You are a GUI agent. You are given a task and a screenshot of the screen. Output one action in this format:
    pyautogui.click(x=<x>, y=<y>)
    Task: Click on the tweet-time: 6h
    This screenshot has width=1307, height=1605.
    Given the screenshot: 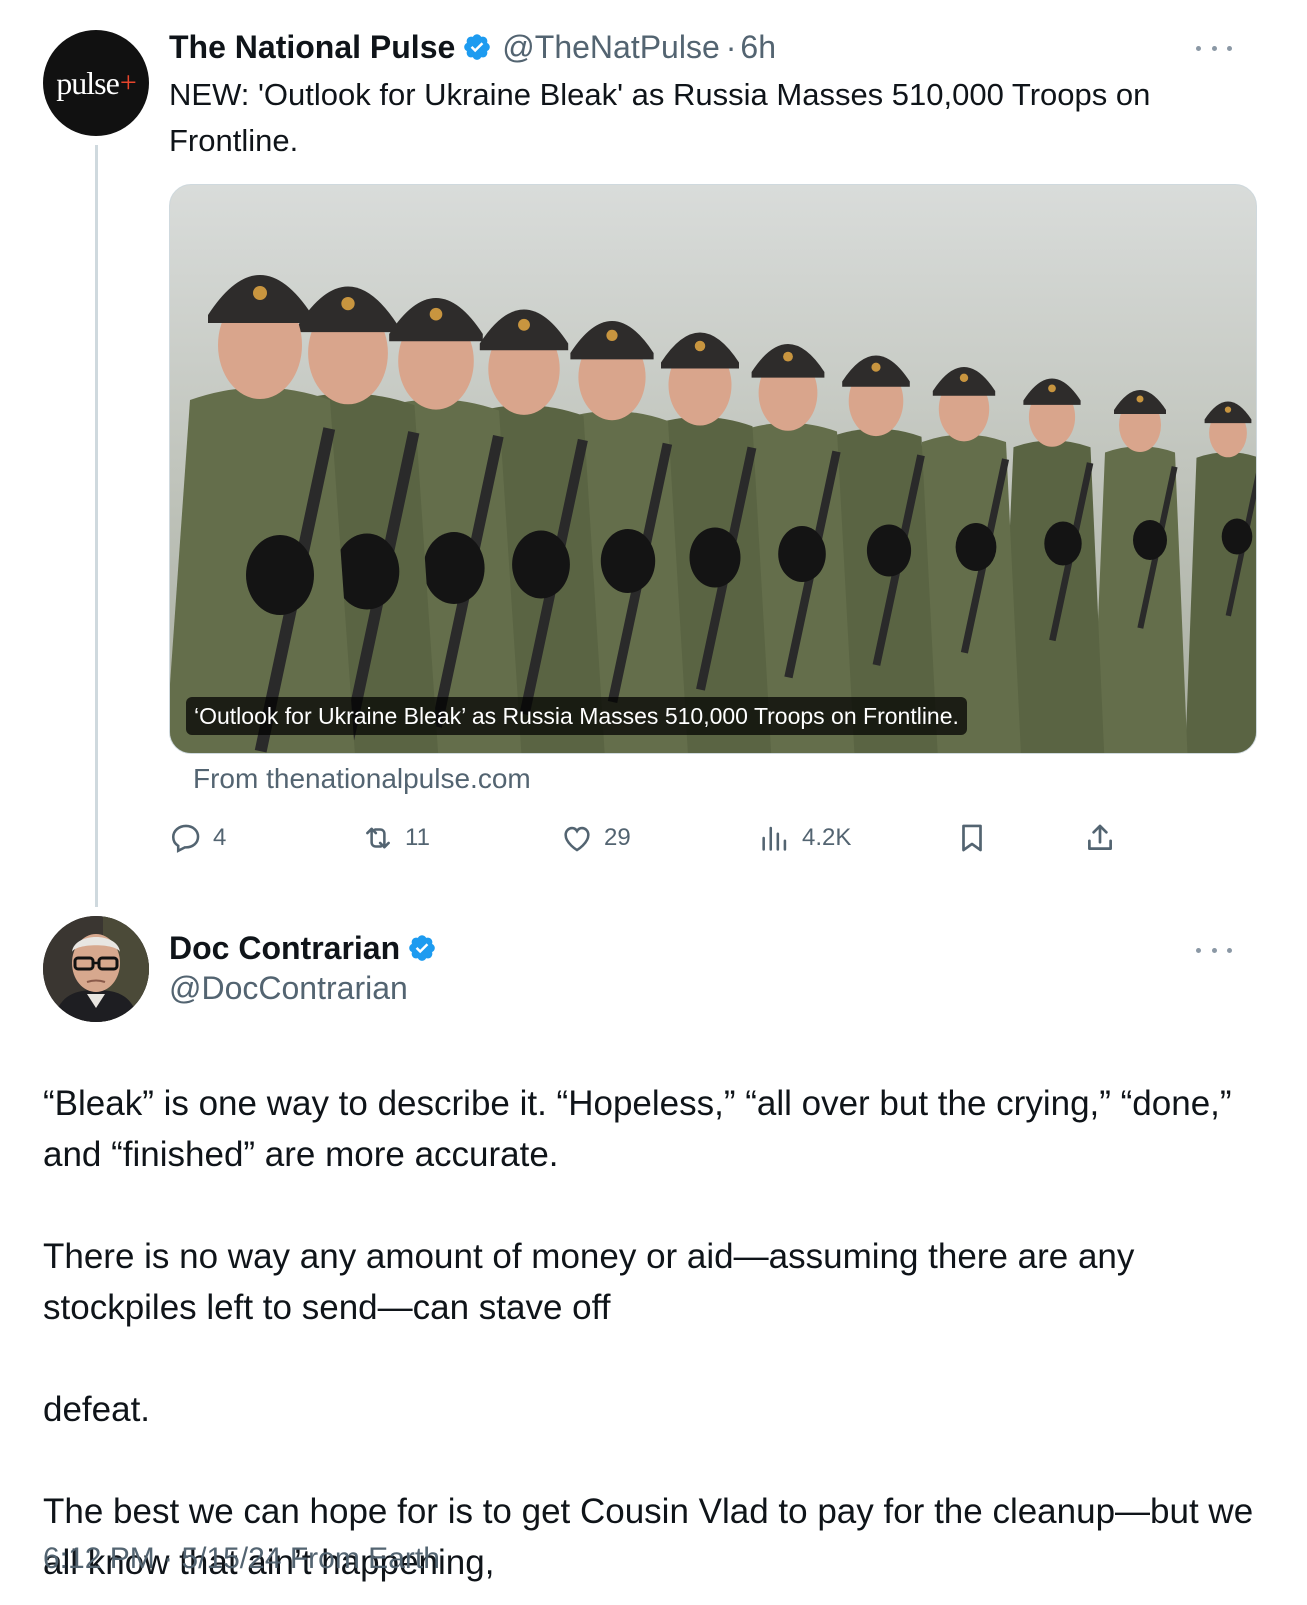 What is the action you would take?
    pyautogui.click(x=758, y=47)
    